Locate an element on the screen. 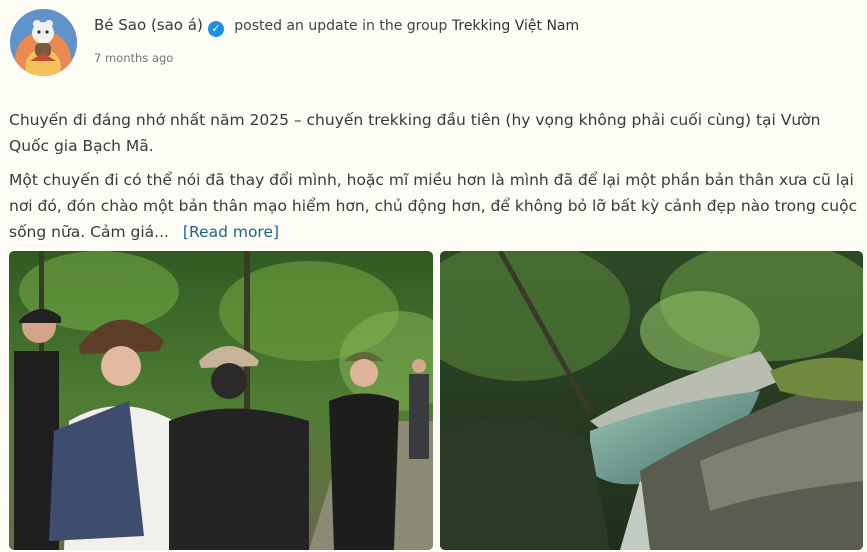 The image size is (867, 552). action-text: posted an update in the group is located at coordinates (341, 26).